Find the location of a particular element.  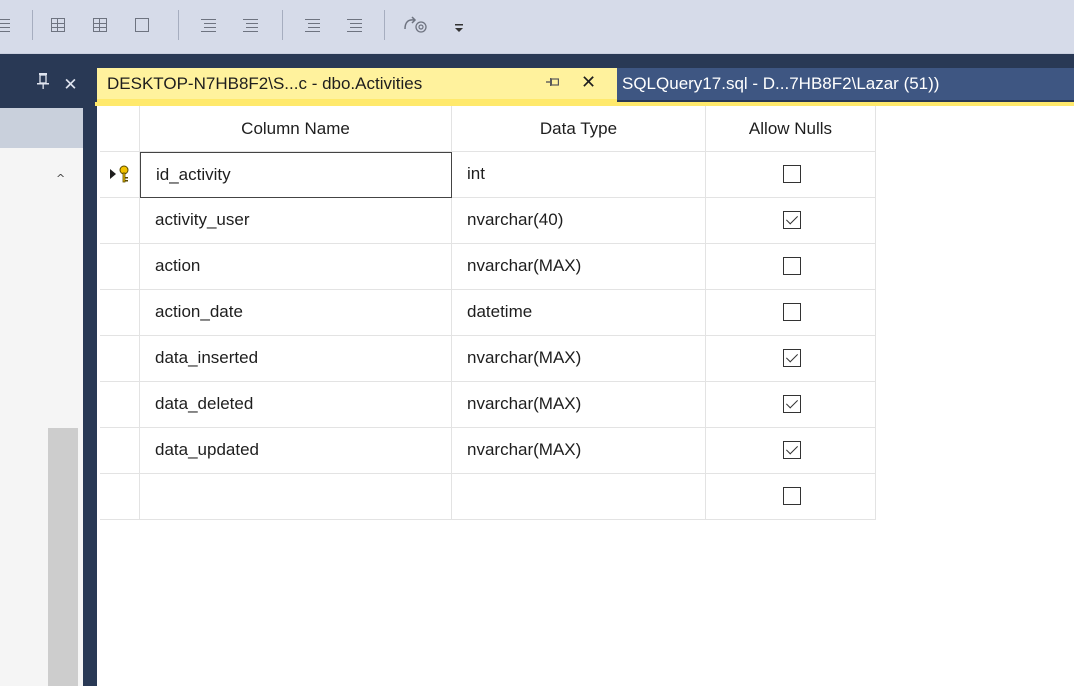

designer-toolbar is located at coordinates (537, 27).